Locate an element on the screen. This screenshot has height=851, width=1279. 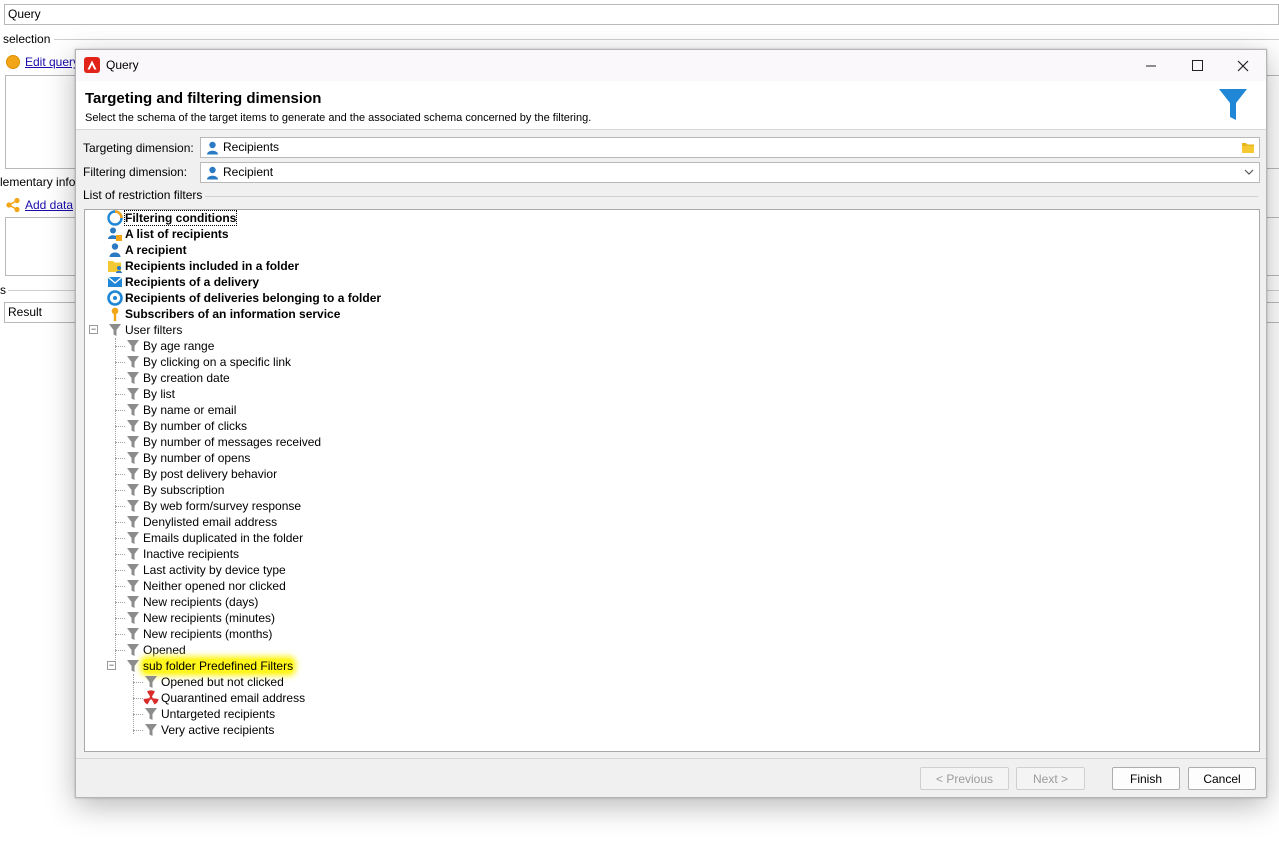
minimize-icon is located at coordinates (1151, 65).